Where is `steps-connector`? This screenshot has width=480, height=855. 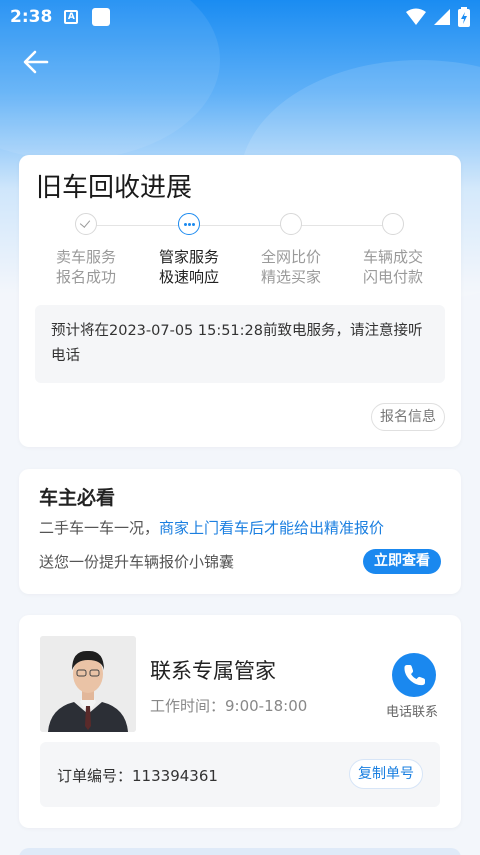
steps-connector is located at coordinates (239, 225).